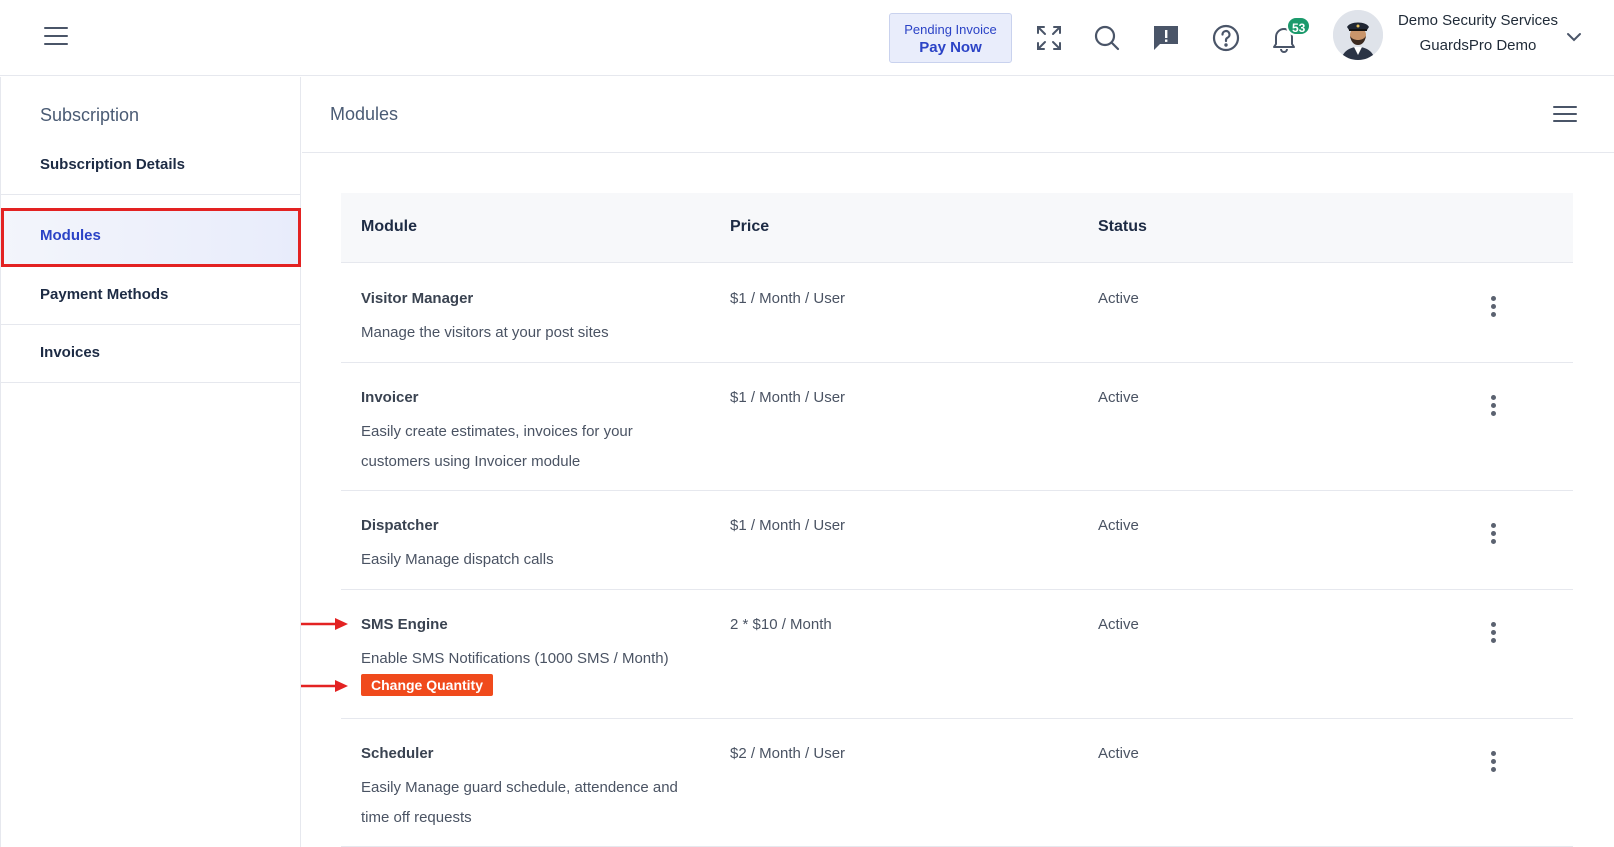 The height and width of the screenshot is (847, 1614). What do you see at coordinates (485, 332) in the screenshot?
I see `module-description: Manage the visitors at your post sites` at bounding box center [485, 332].